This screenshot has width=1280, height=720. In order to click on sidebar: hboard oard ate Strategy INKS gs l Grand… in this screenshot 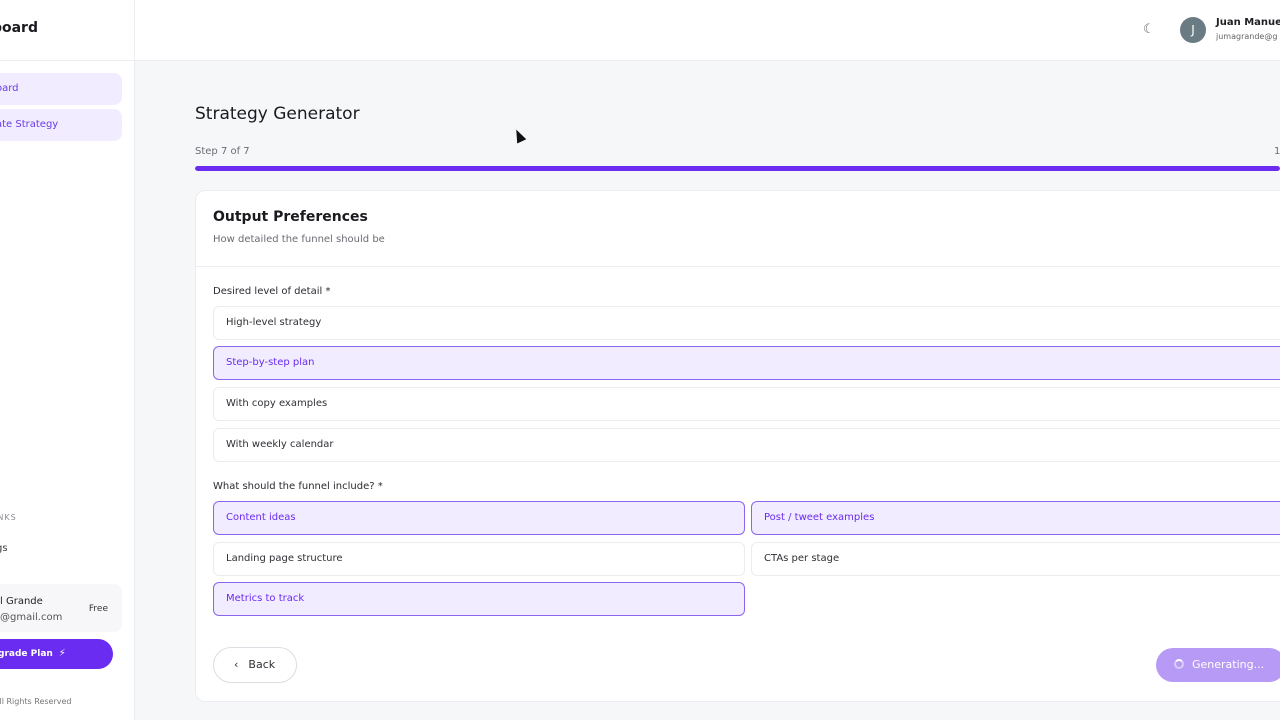, I will do `click(67, 360)`.